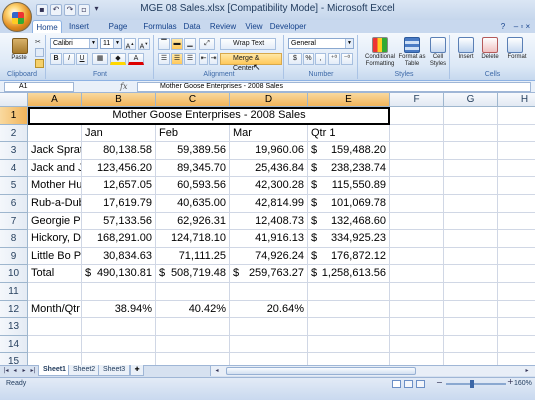 The height and width of the screenshot is (400, 535). Describe the element at coordinates (118, 59) in the screenshot. I see `fill-color-icon: ◆` at that location.